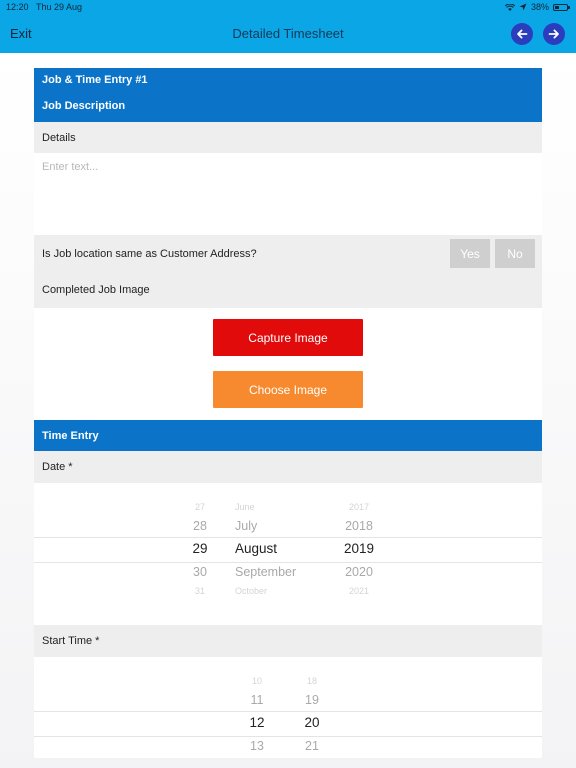 Image resolution: width=576 pixels, height=768 pixels. What do you see at coordinates (17, 7) in the screenshot?
I see `status-time: 12:20` at bounding box center [17, 7].